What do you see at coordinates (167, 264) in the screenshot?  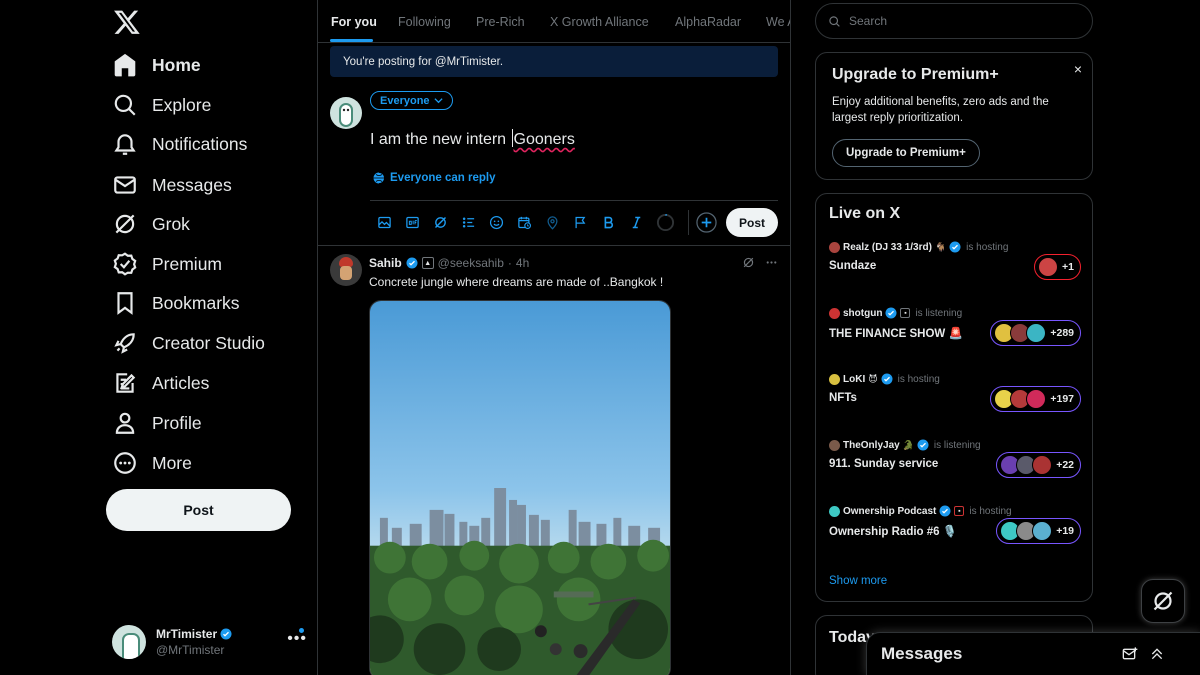 I see `nav-premium: Premium` at bounding box center [167, 264].